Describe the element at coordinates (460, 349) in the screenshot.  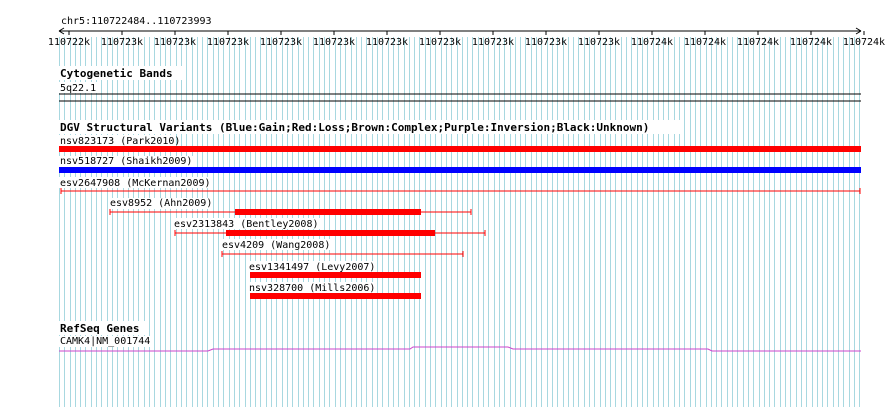
I see `gene-model` at that location.